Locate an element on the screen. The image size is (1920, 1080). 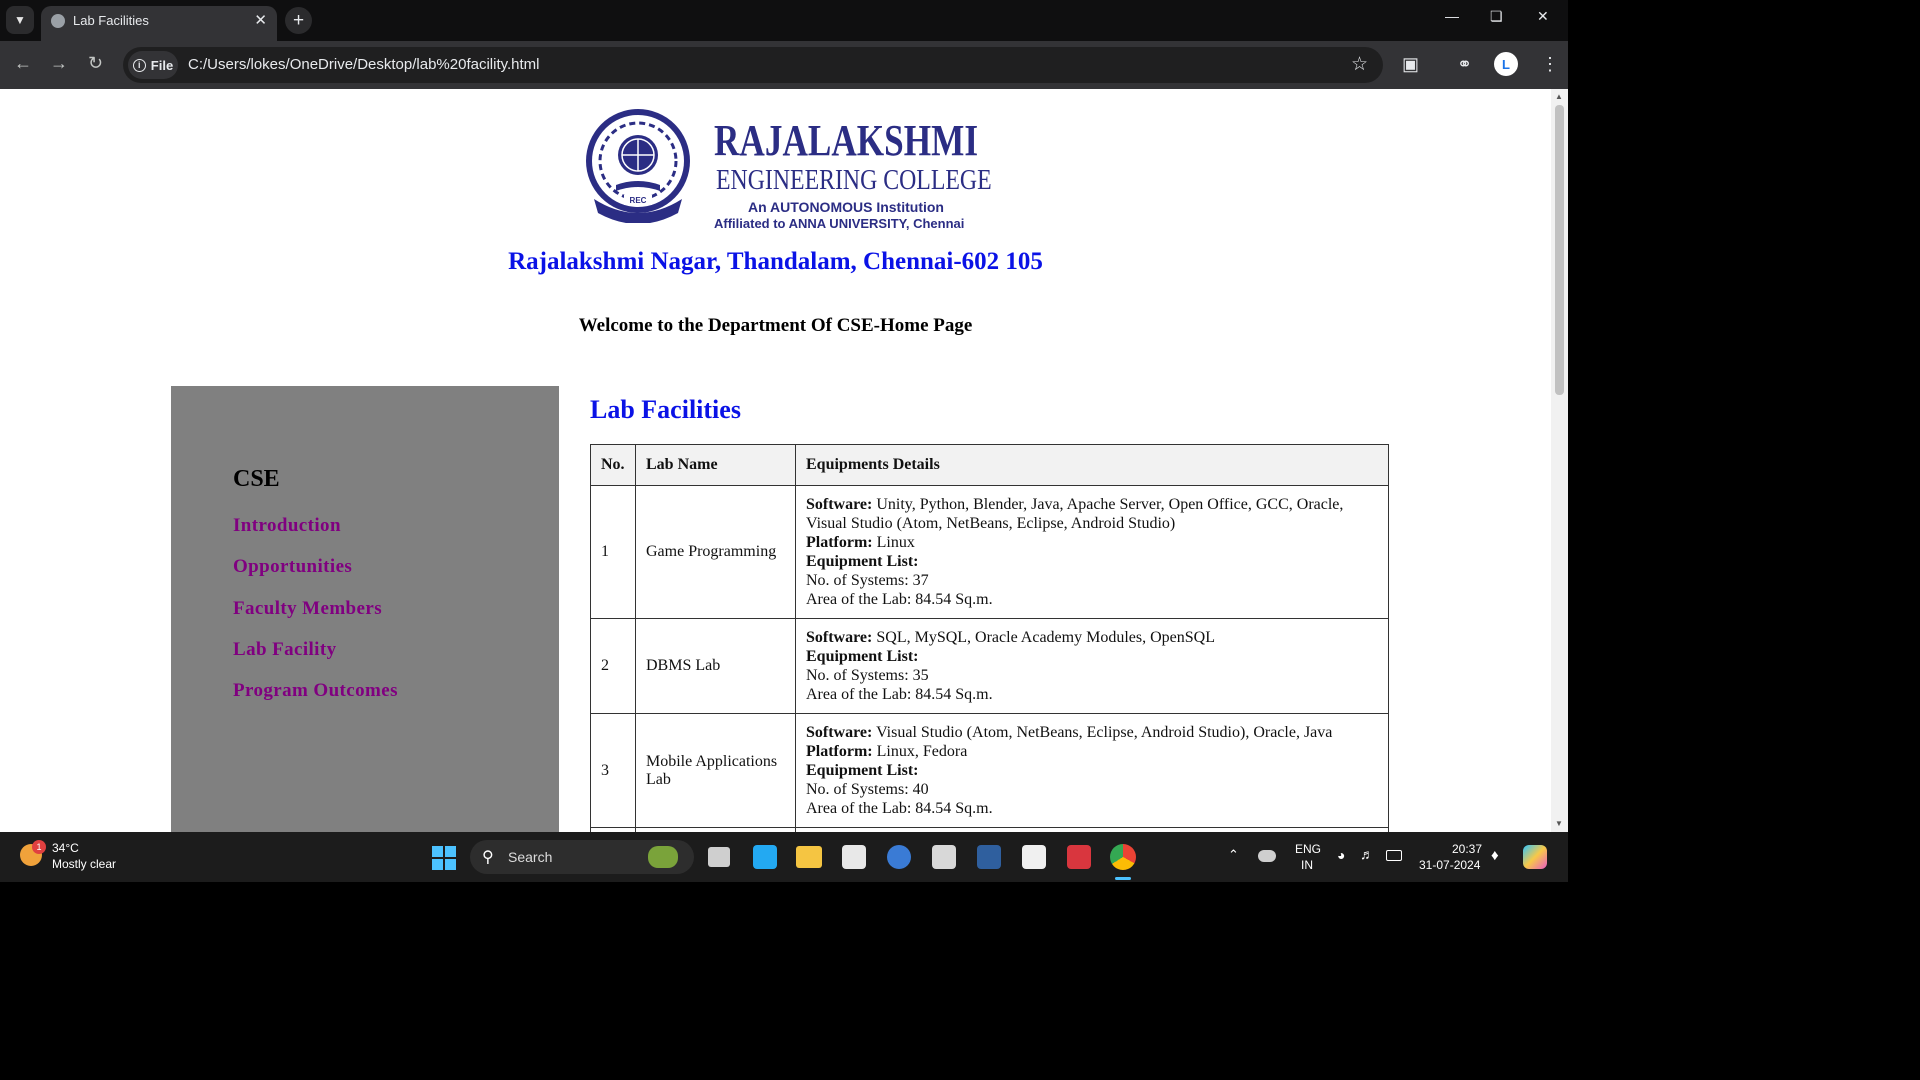
sidebar-heading: CSE is located at coordinates (256, 479).